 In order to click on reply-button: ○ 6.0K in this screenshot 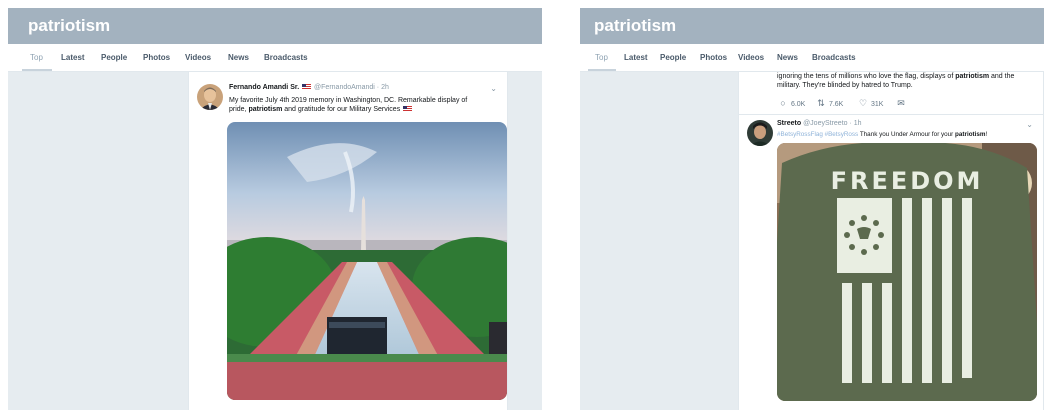, I will do `click(791, 103)`.